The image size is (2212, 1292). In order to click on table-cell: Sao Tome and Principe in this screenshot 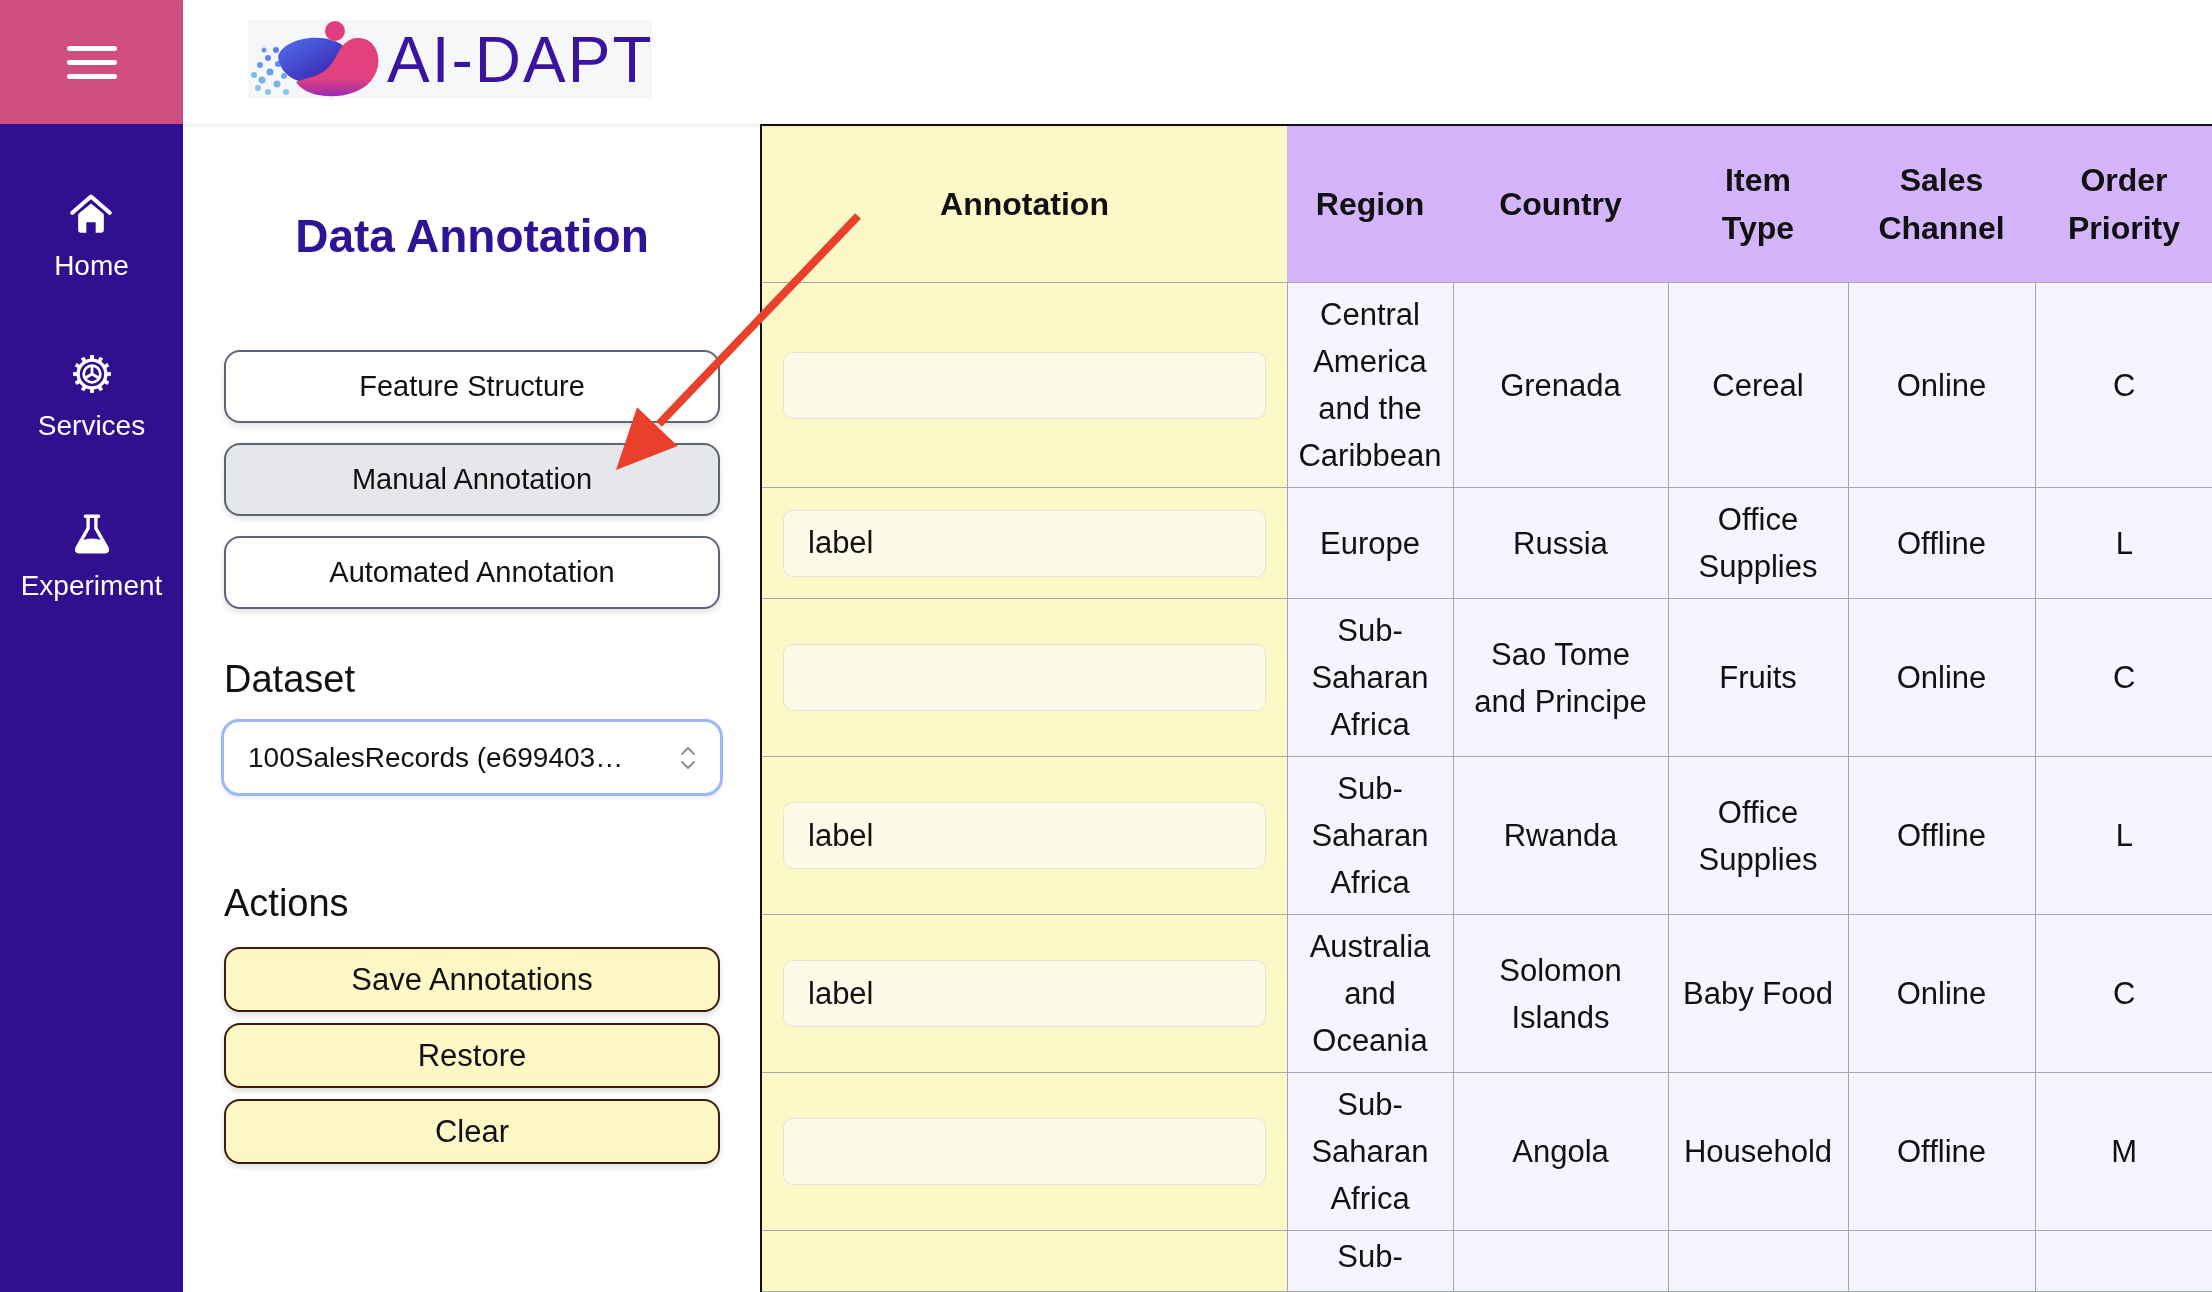, I will do `click(1560, 677)`.